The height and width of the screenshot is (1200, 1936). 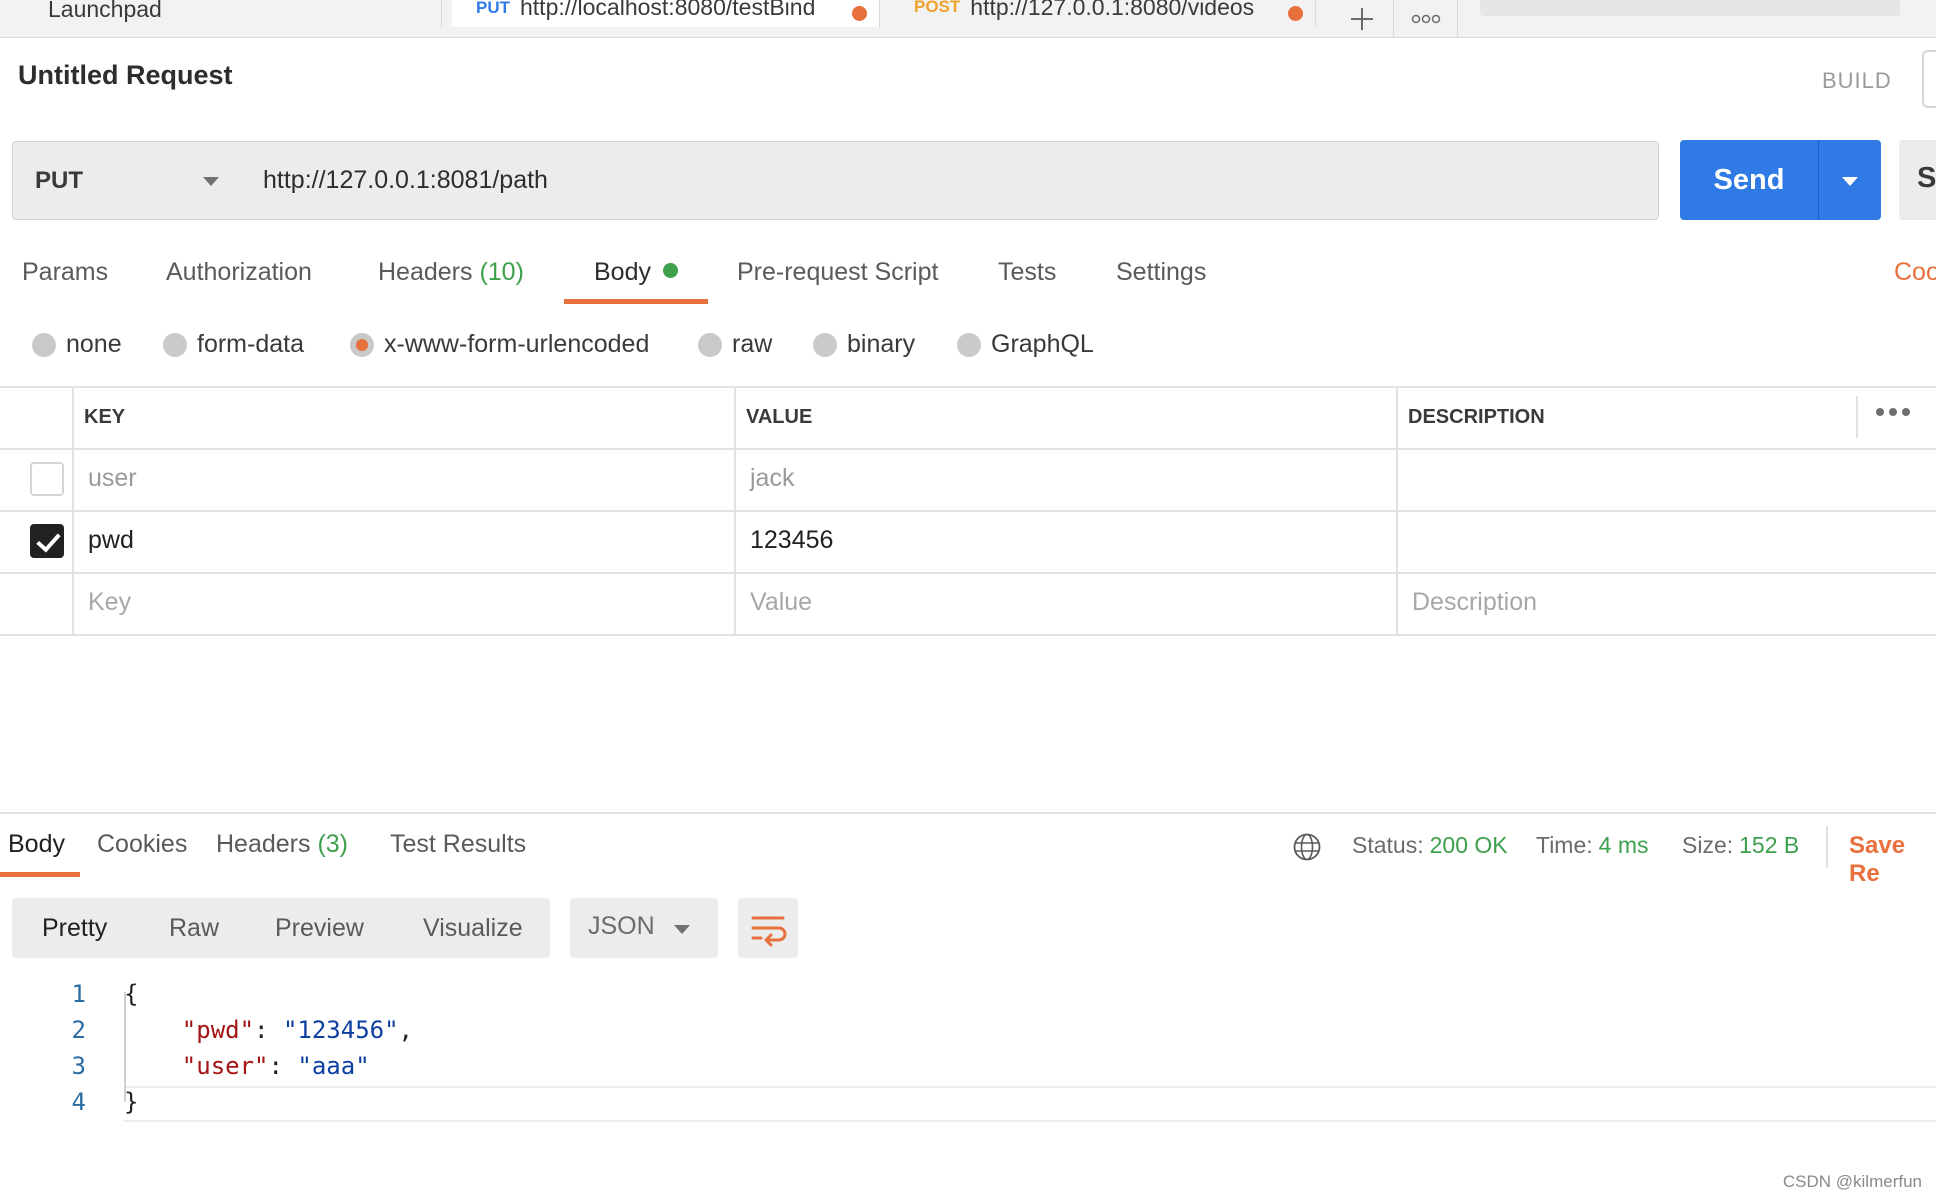 I want to click on cookies-link: Coo, so click(x=1915, y=272).